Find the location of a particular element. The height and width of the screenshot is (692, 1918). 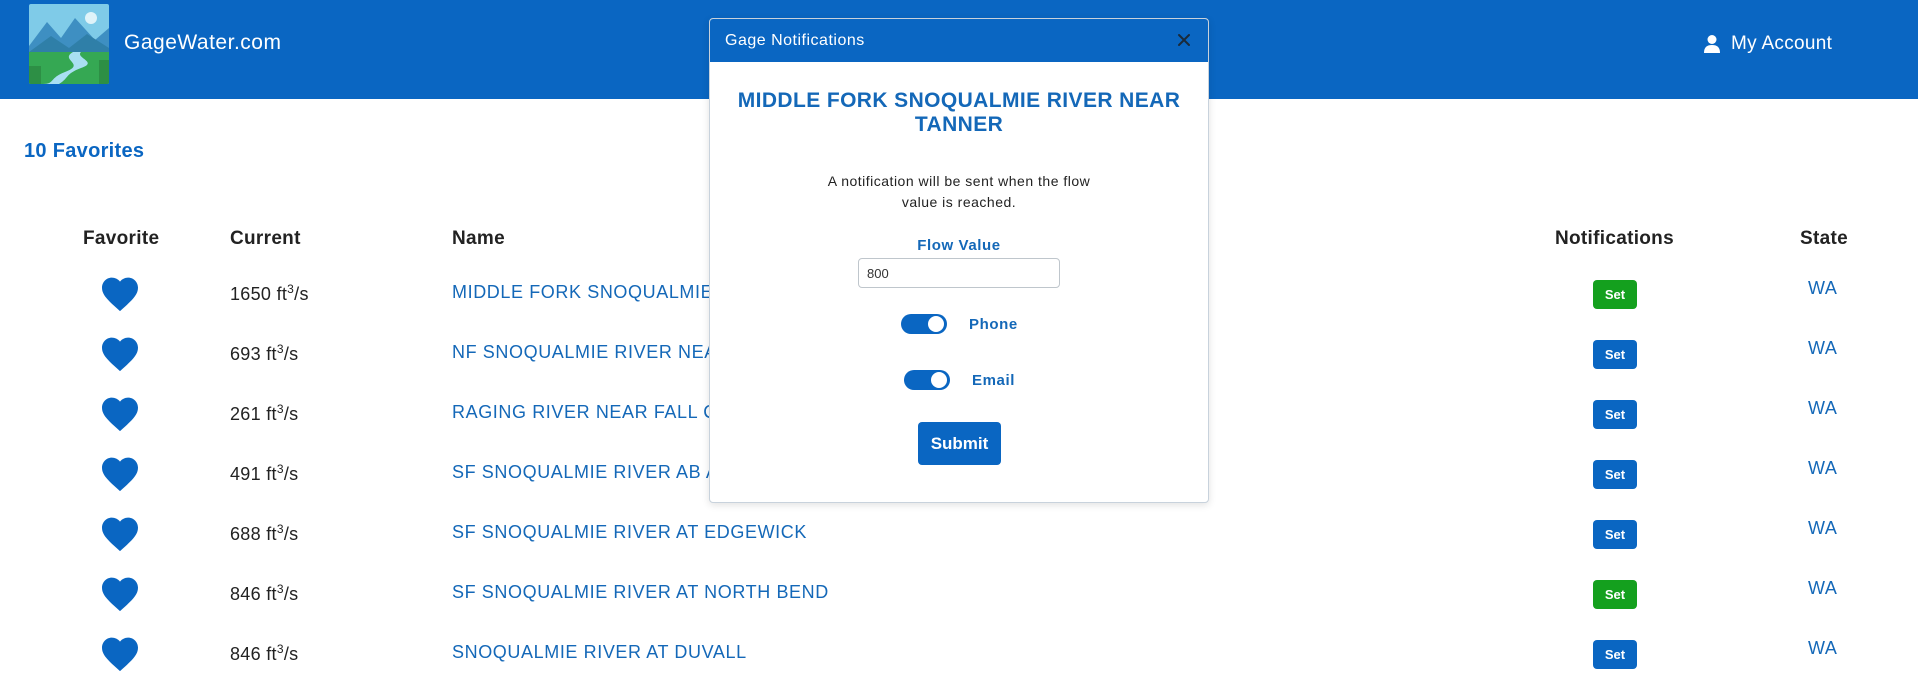

user-icon is located at coordinates (1712, 44).